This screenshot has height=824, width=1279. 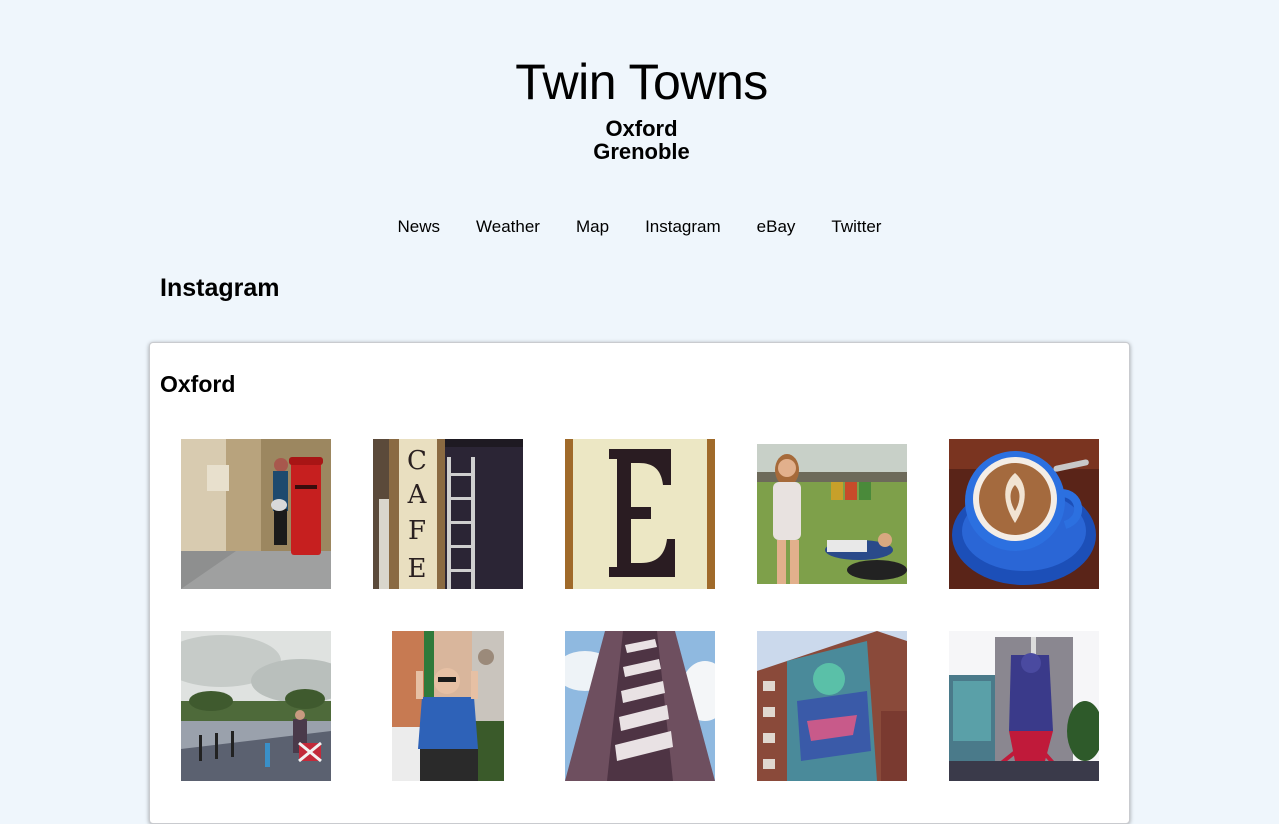 I want to click on photo-image: C A F E, so click(x=448, y=514).